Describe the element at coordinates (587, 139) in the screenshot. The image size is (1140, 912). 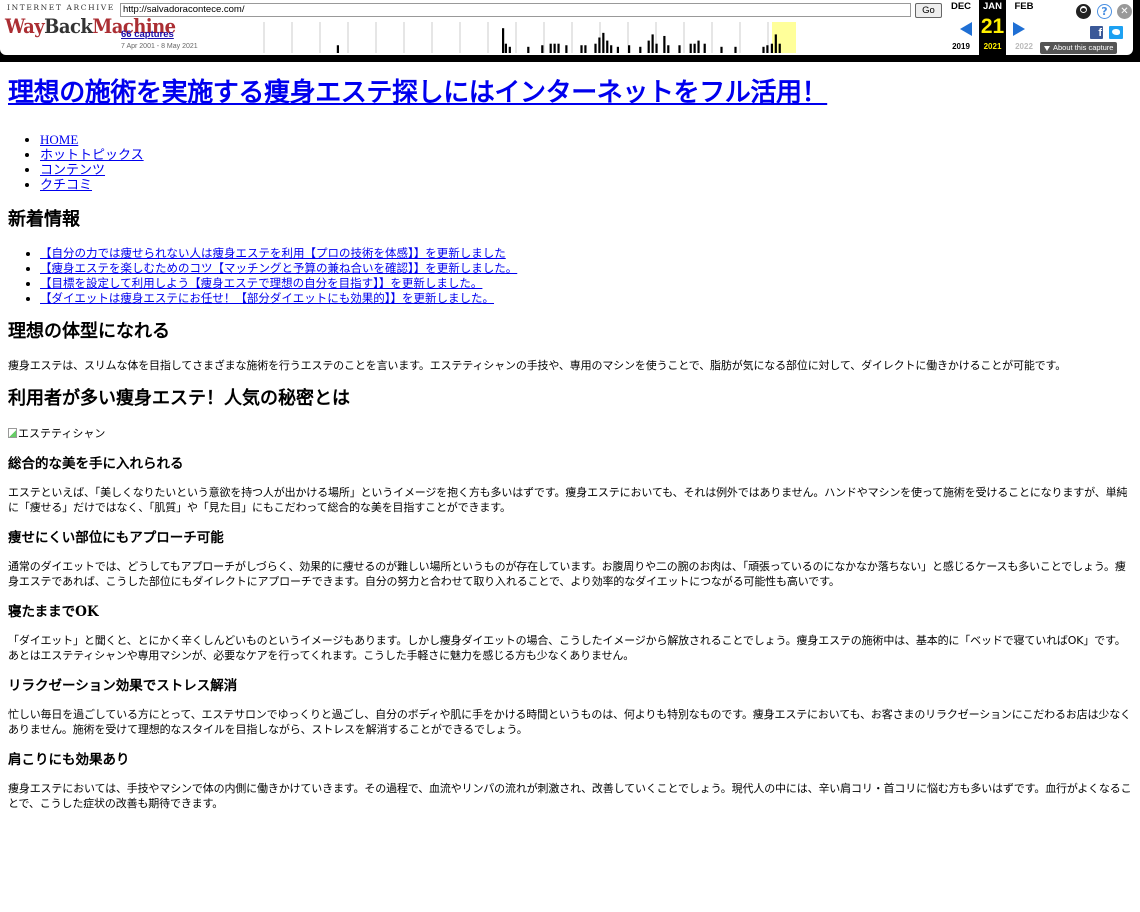
I see `nav-item-home: HOME` at that location.